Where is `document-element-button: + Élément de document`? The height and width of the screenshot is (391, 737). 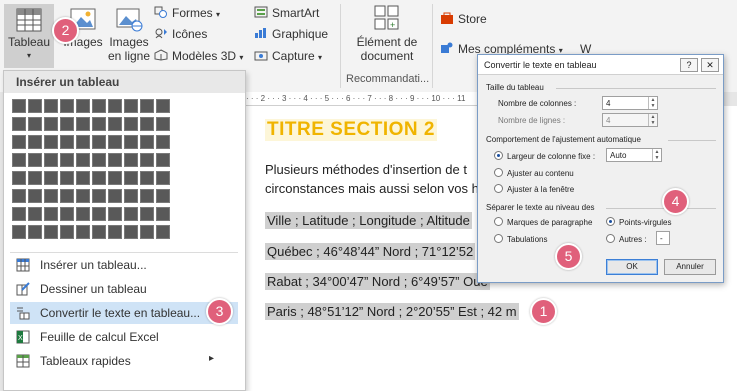
document-element-button: + Élément de document is located at coordinates (387, 36).